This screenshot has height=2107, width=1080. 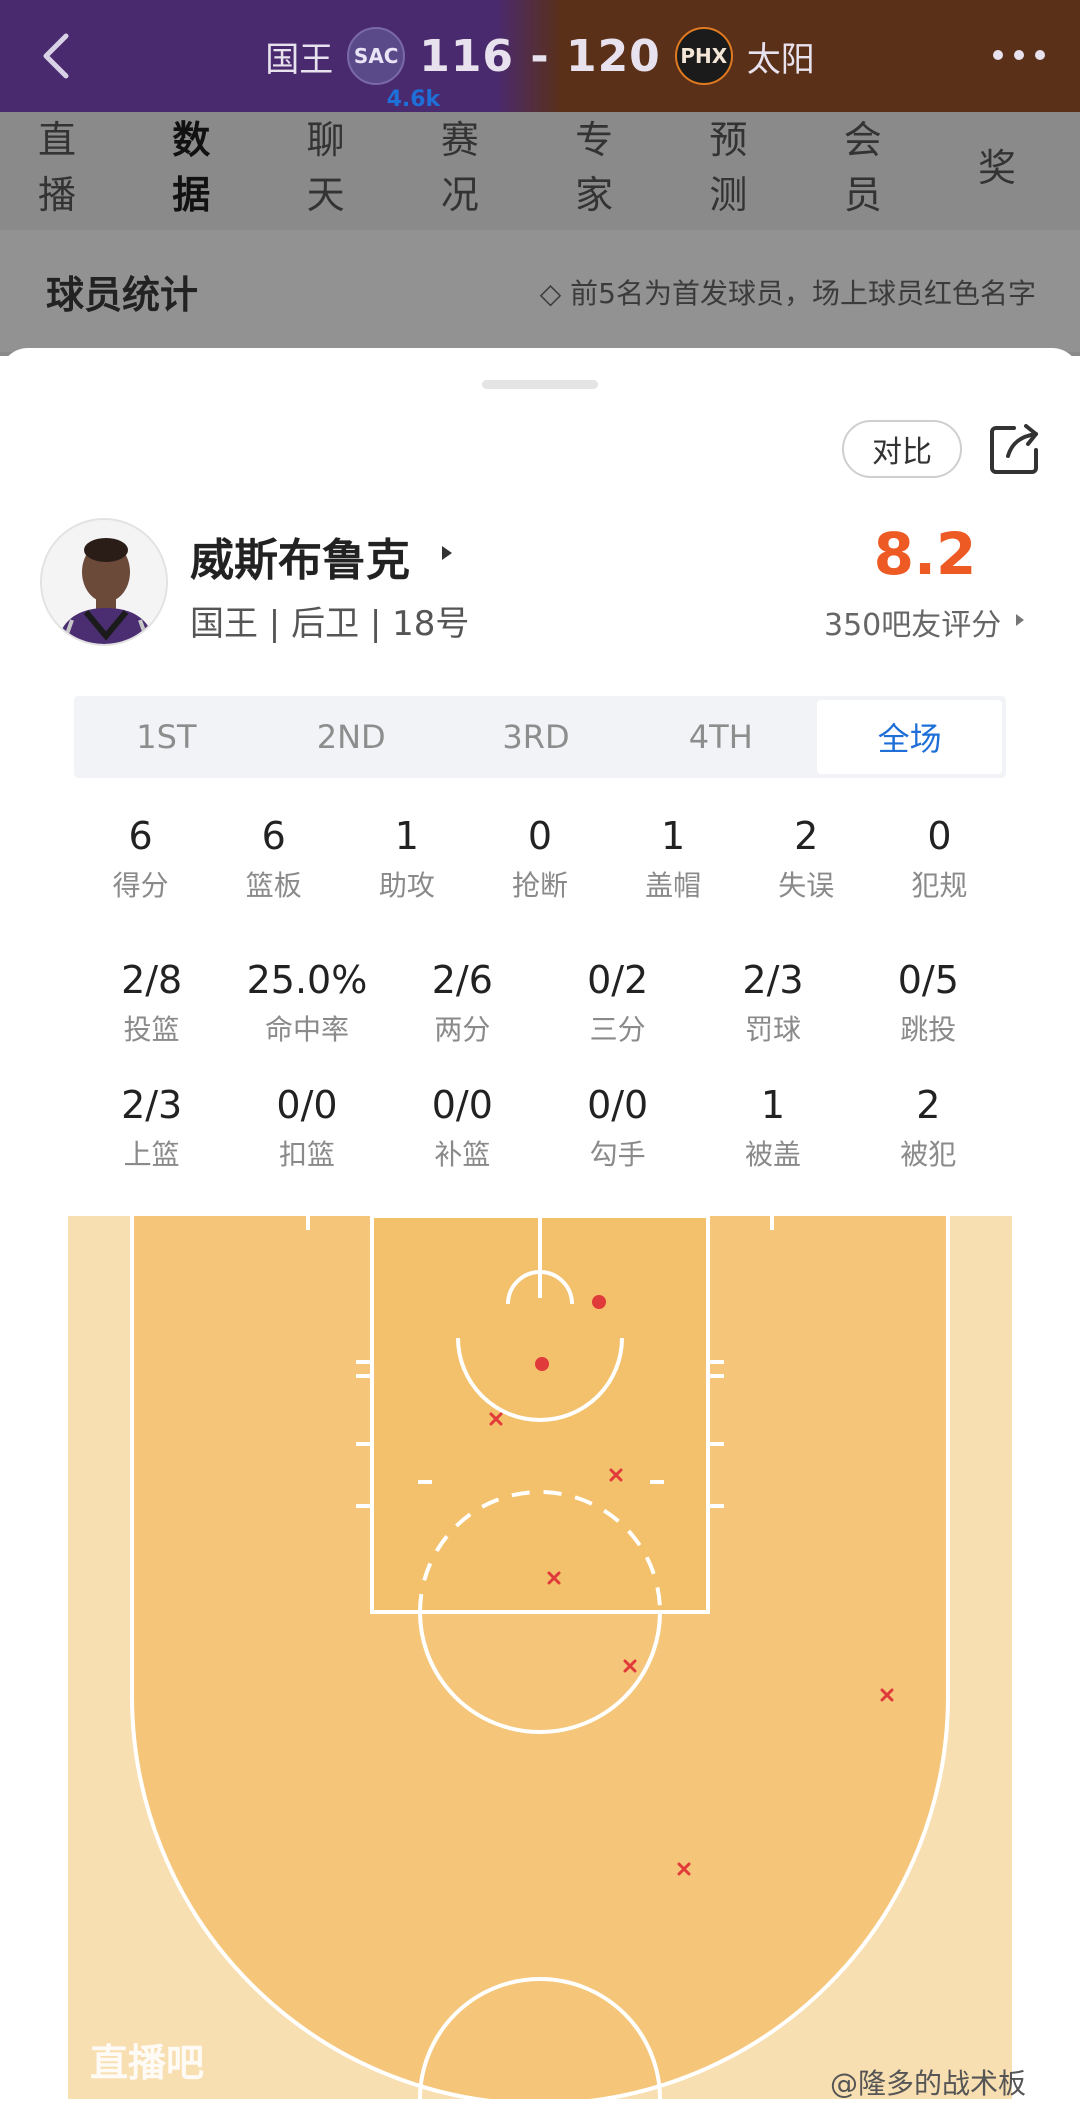 What do you see at coordinates (413, 99) in the screenshot?
I see `chat-count-badge: 4.6k` at bounding box center [413, 99].